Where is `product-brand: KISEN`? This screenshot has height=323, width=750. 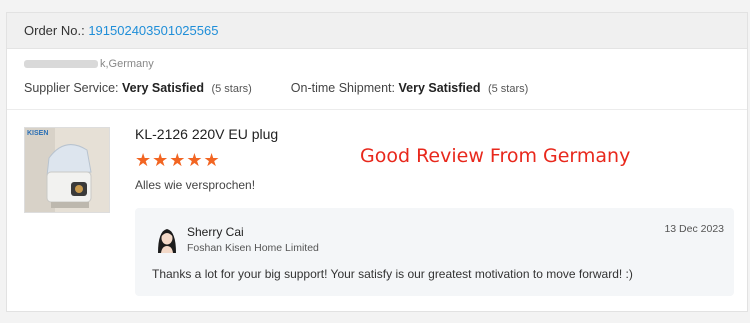
product-brand: KISEN is located at coordinates (38, 133).